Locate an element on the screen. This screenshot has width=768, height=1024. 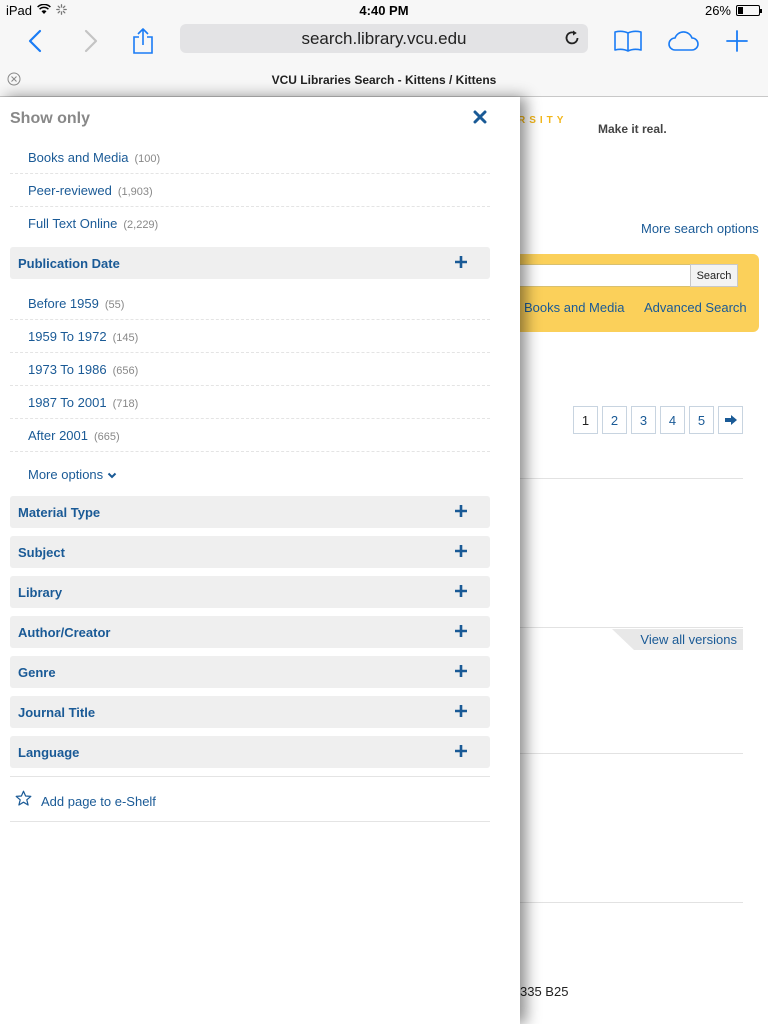
view-all-versions-link: View all versions is located at coordinates (688, 639).